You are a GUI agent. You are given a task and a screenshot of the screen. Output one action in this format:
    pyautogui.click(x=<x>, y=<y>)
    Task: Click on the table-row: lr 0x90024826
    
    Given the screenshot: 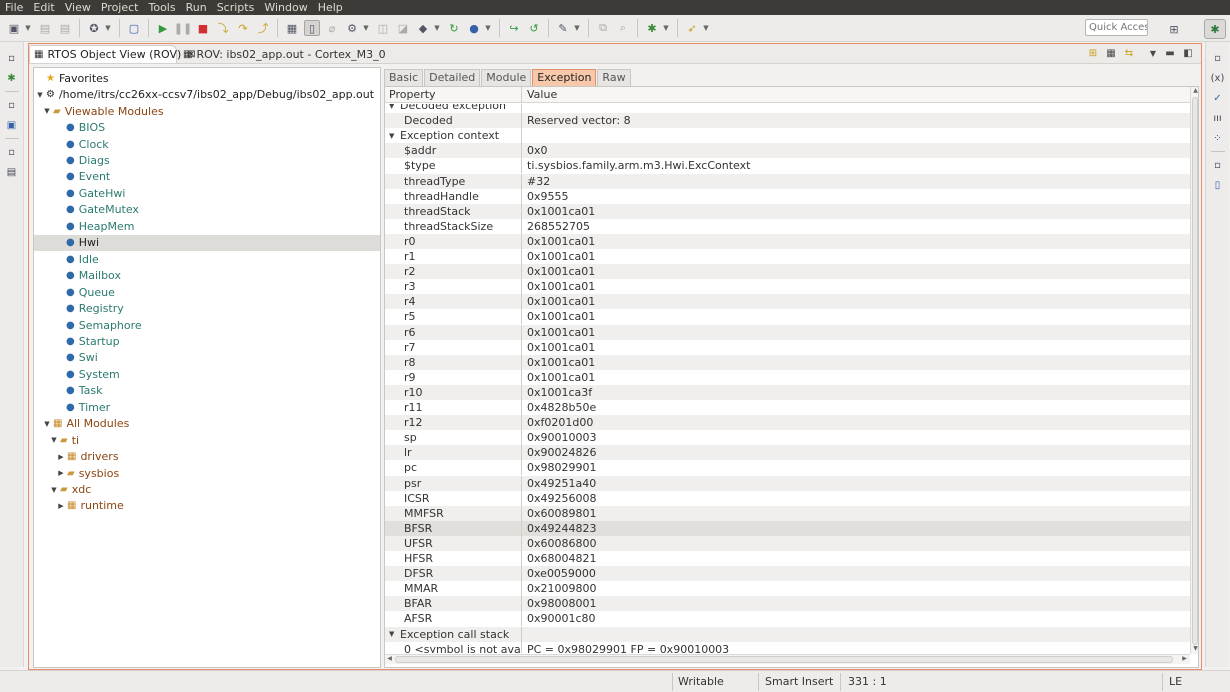 What is the action you would take?
    pyautogui.click(x=787, y=453)
    